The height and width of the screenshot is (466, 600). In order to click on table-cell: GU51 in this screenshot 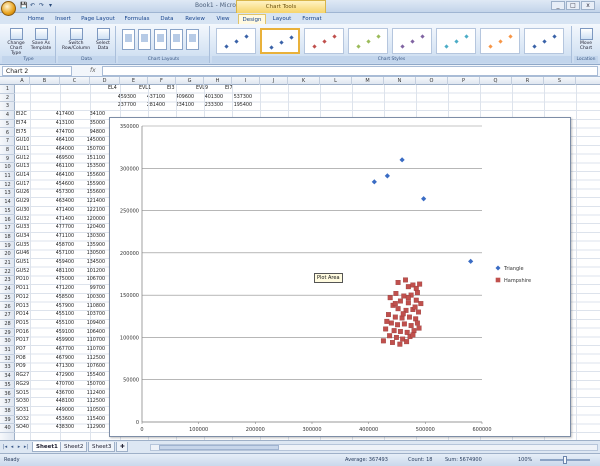, I will do `click(22, 263)`.